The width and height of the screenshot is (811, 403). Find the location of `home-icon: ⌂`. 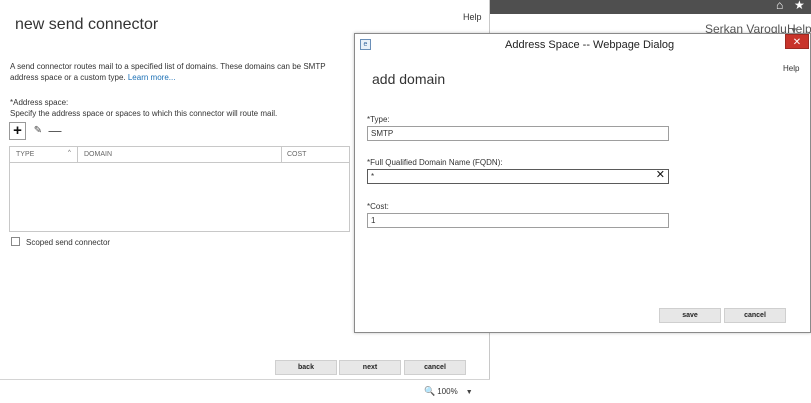

home-icon: ⌂ is located at coordinates (779, 6).